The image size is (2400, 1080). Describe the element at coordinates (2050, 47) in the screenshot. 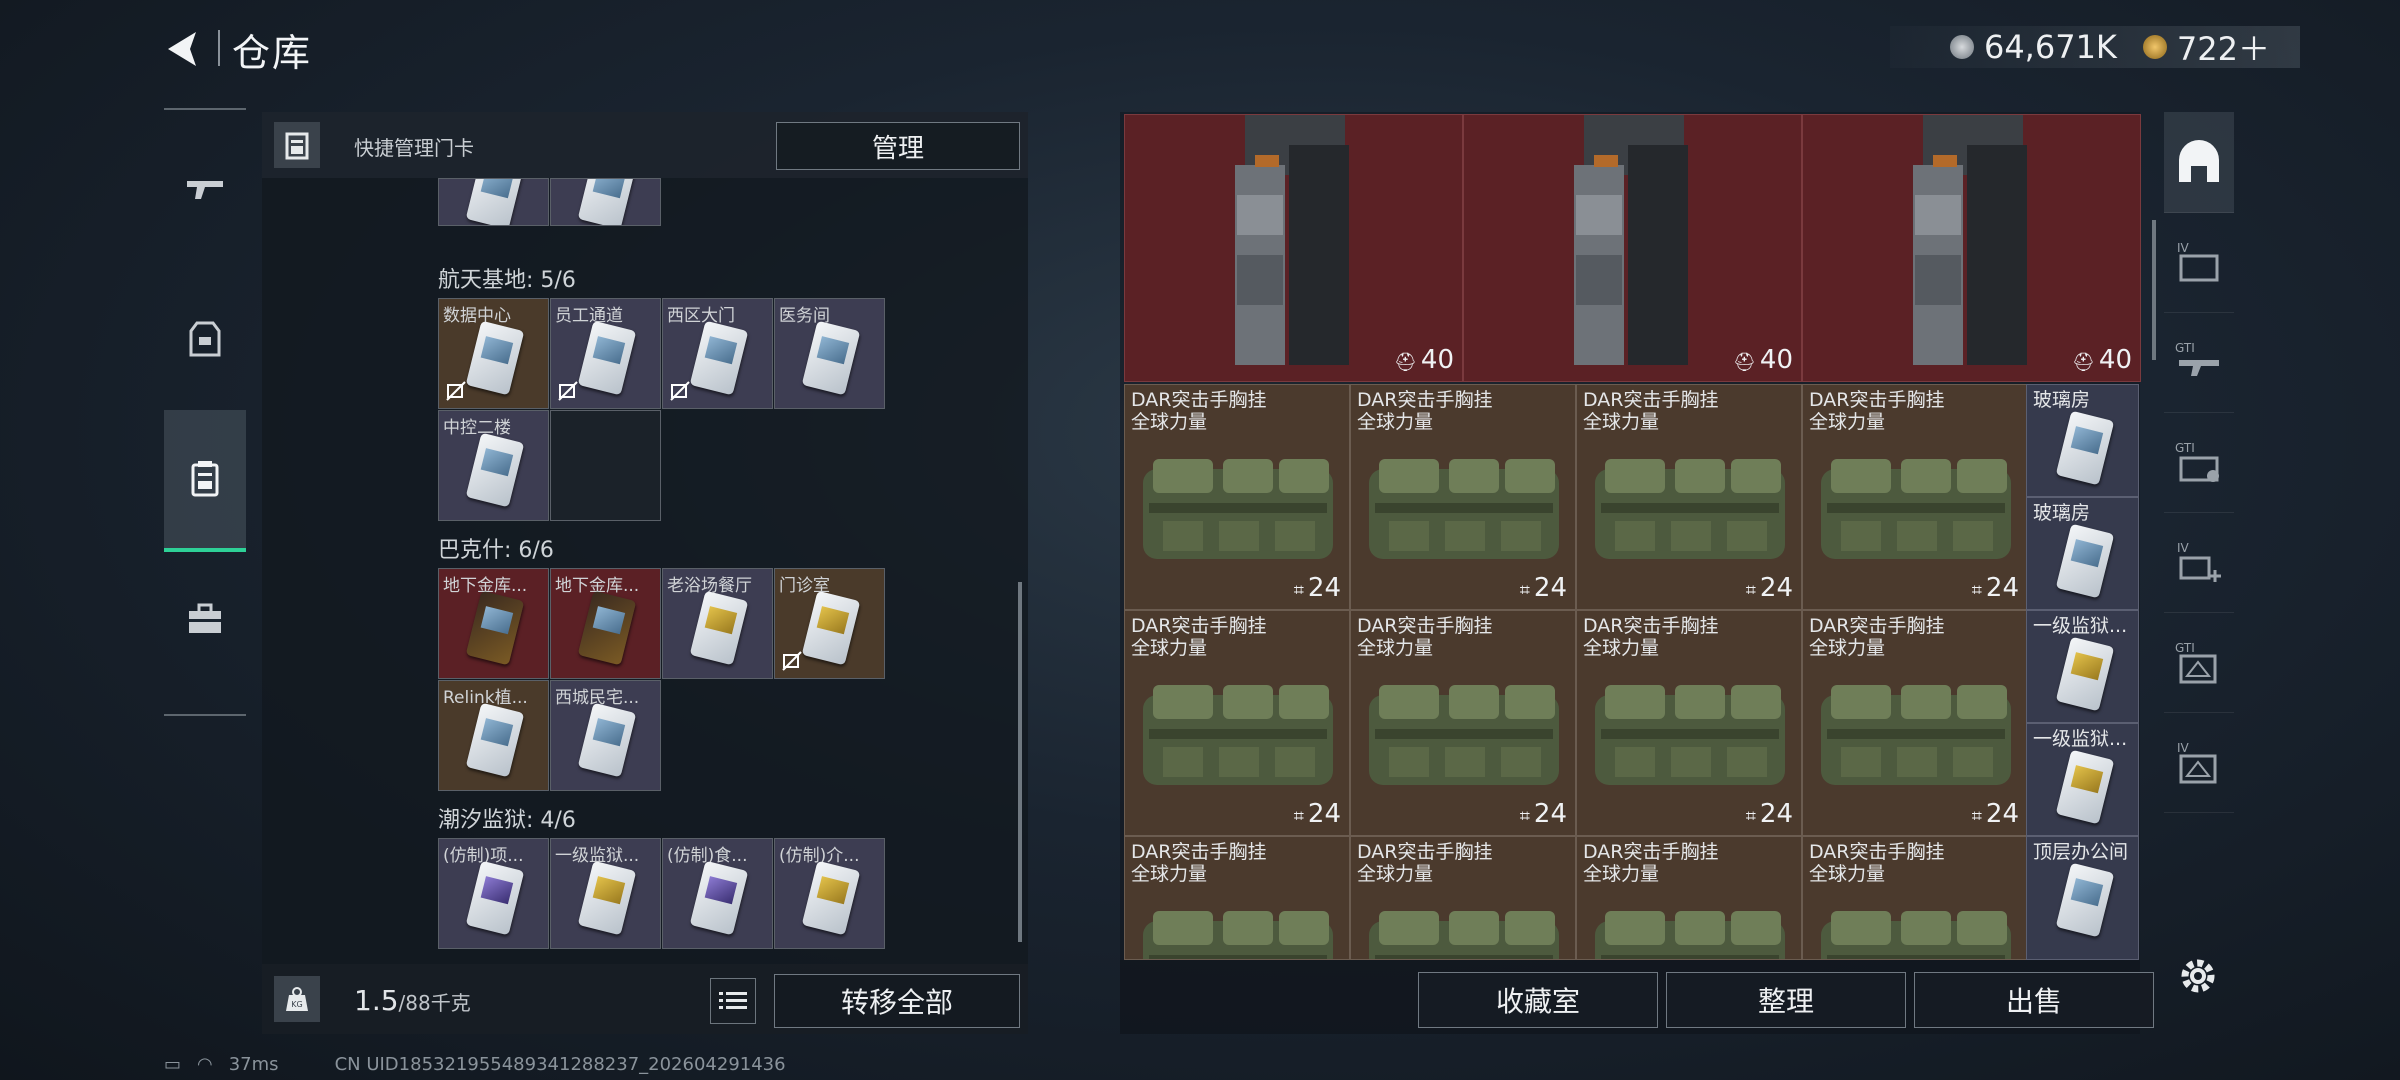

I see `coin-value: 64,671K` at that location.